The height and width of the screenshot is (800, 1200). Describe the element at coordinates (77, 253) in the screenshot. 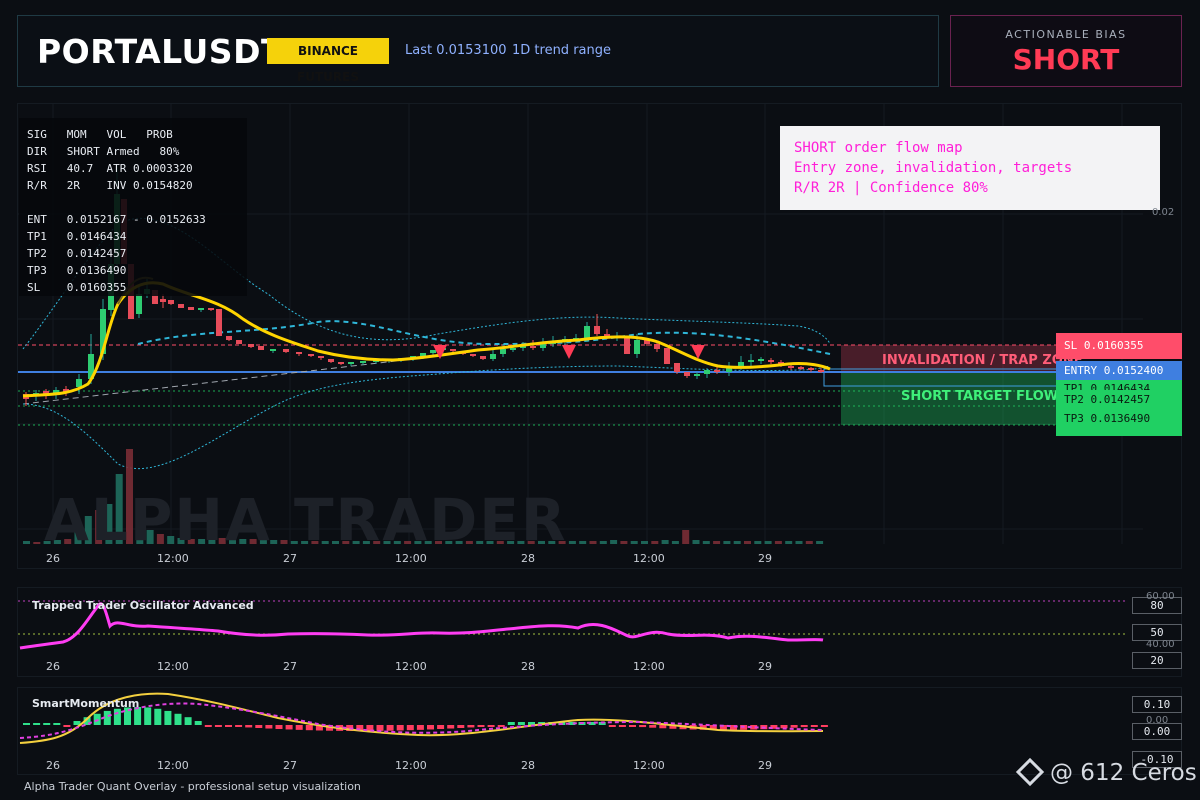

I see `stats-line: TP2 0.0142457` at that location.